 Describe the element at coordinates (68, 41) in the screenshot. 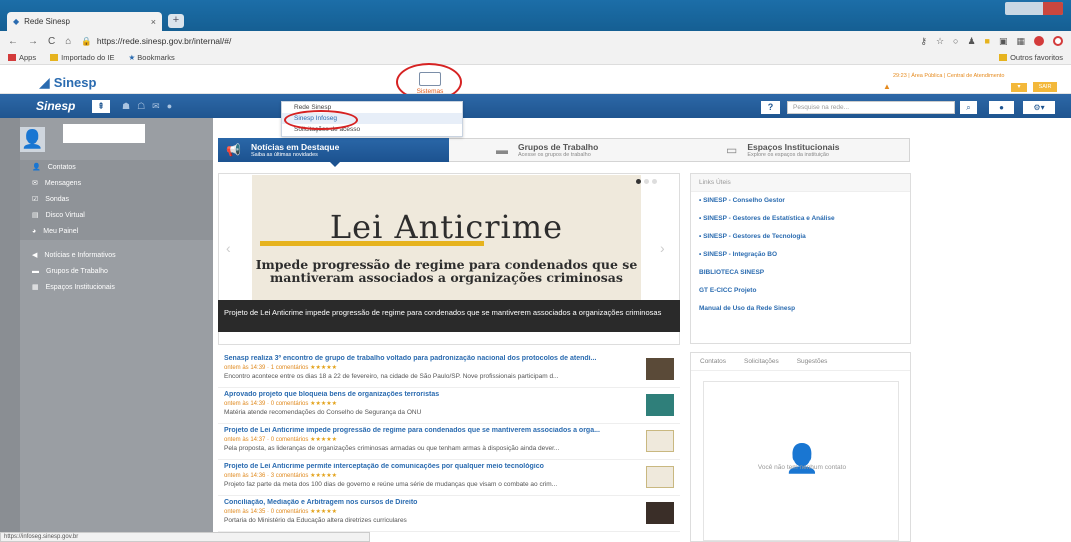

I see `home-icon: ⌂` at that location.